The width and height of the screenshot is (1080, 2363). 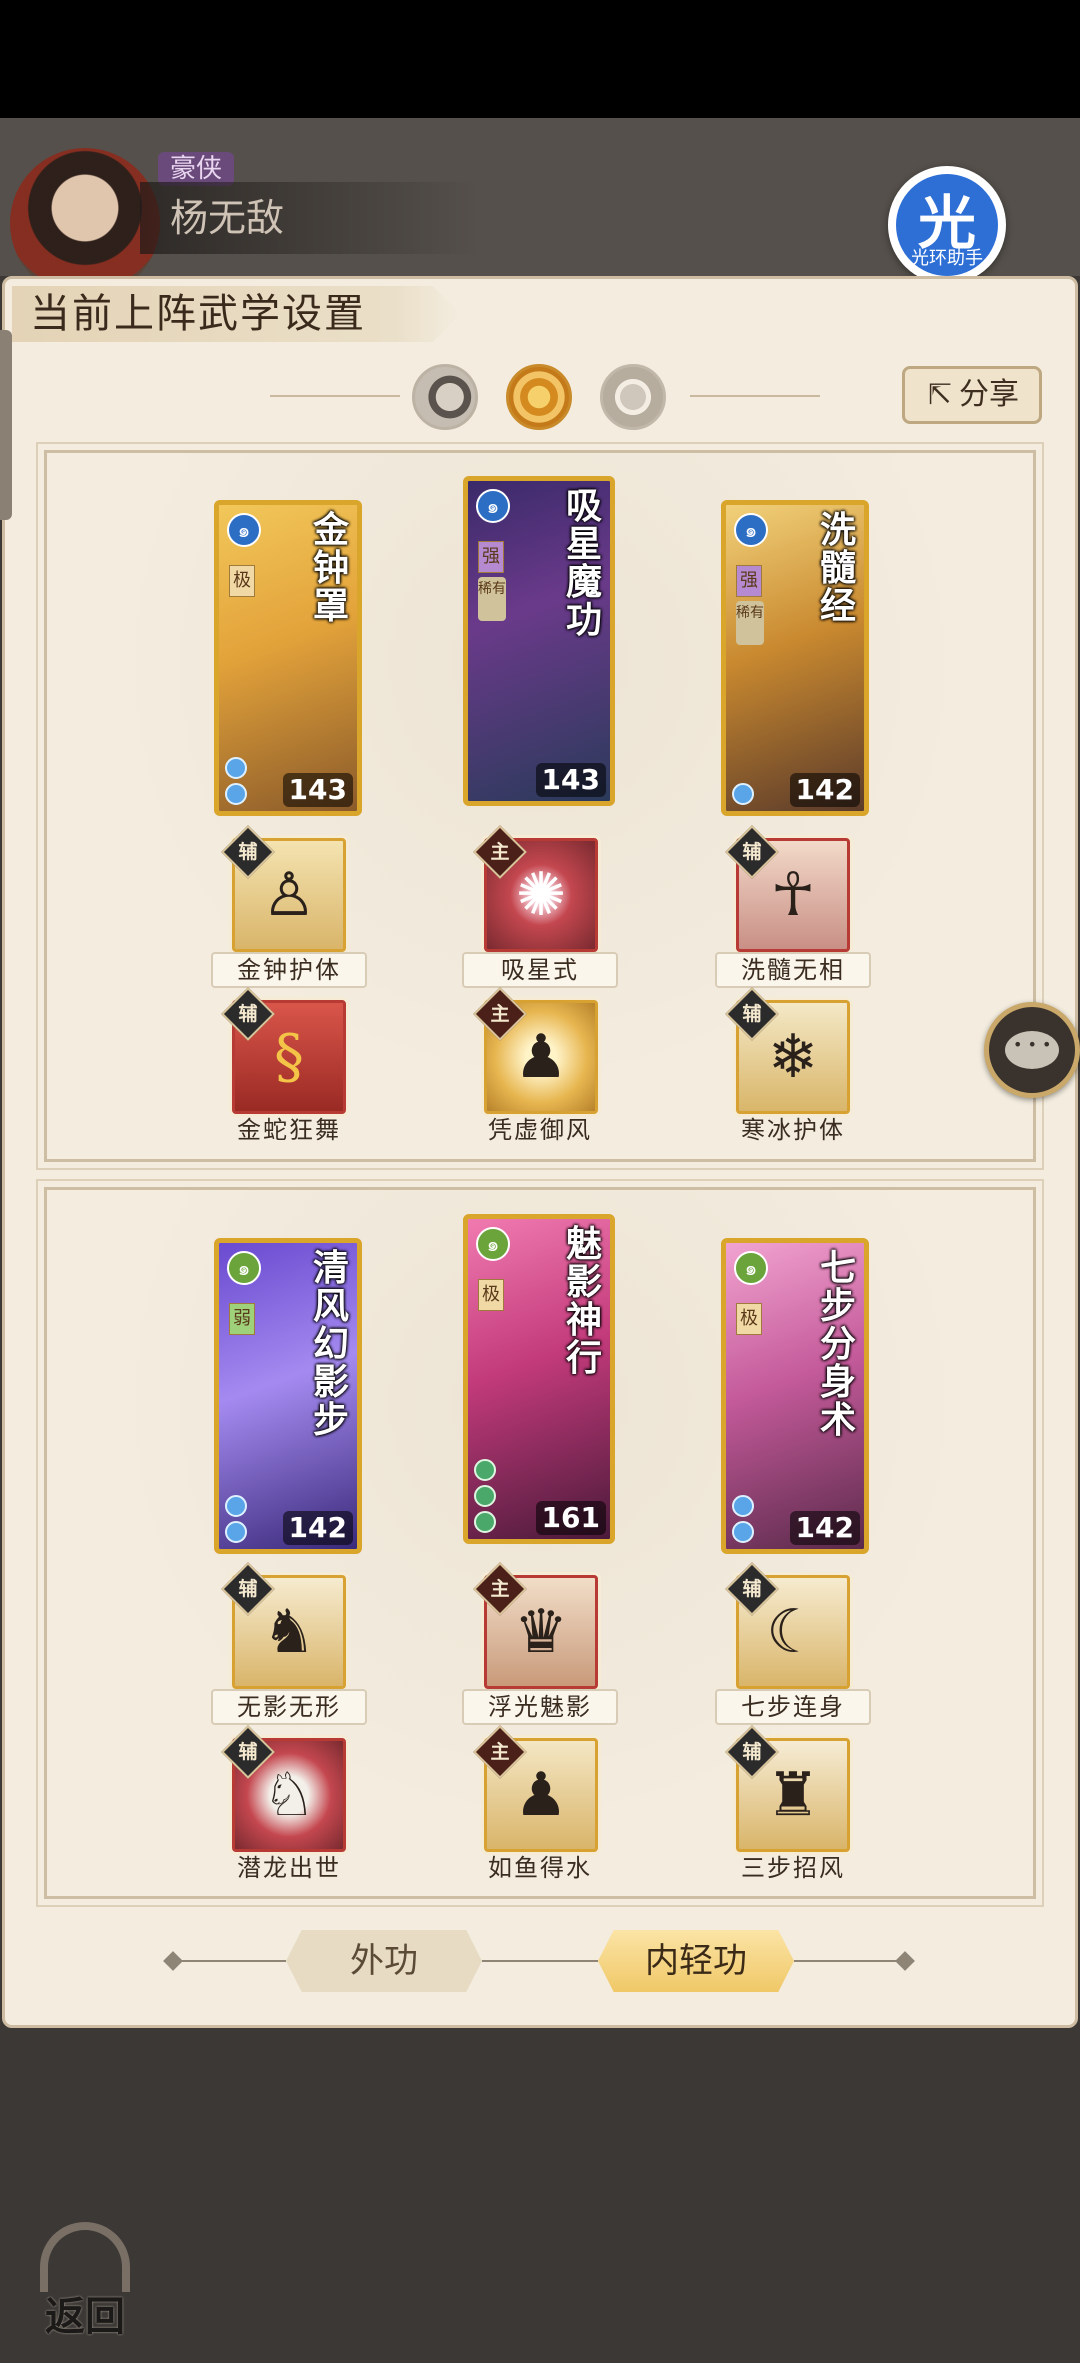 What do you see at coordinates (795, 658) in the screenshot?
I see `martial-card: ๑ 强 稀有 洗髓经 142` at bounding box center [795, 658].